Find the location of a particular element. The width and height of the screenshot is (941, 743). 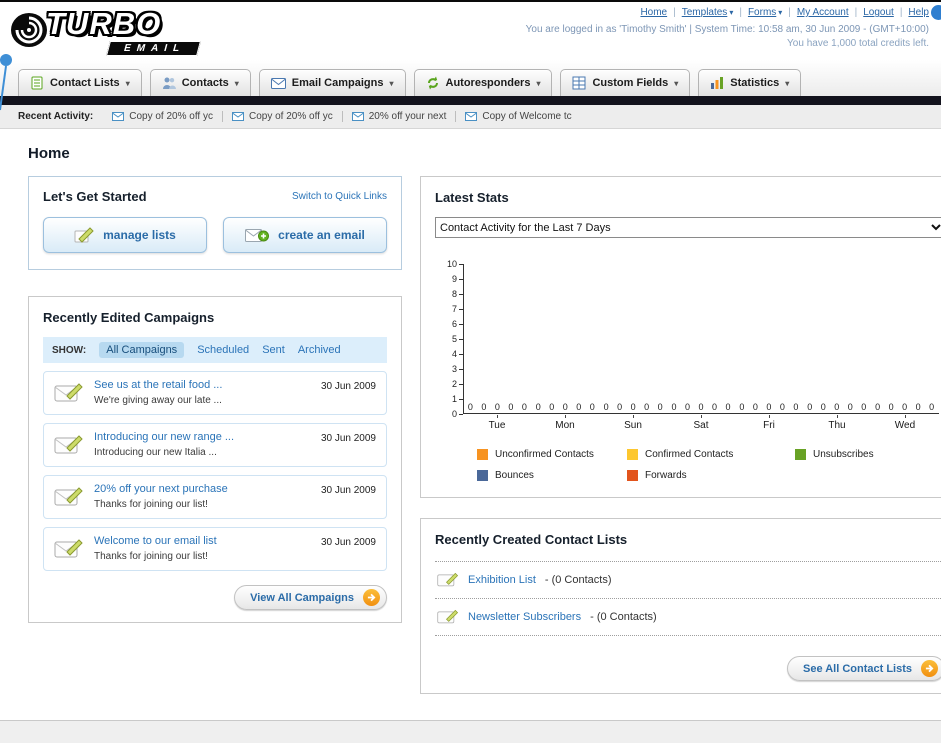

tab-scheduled: Scheduled is located at coordinates (223, 350).